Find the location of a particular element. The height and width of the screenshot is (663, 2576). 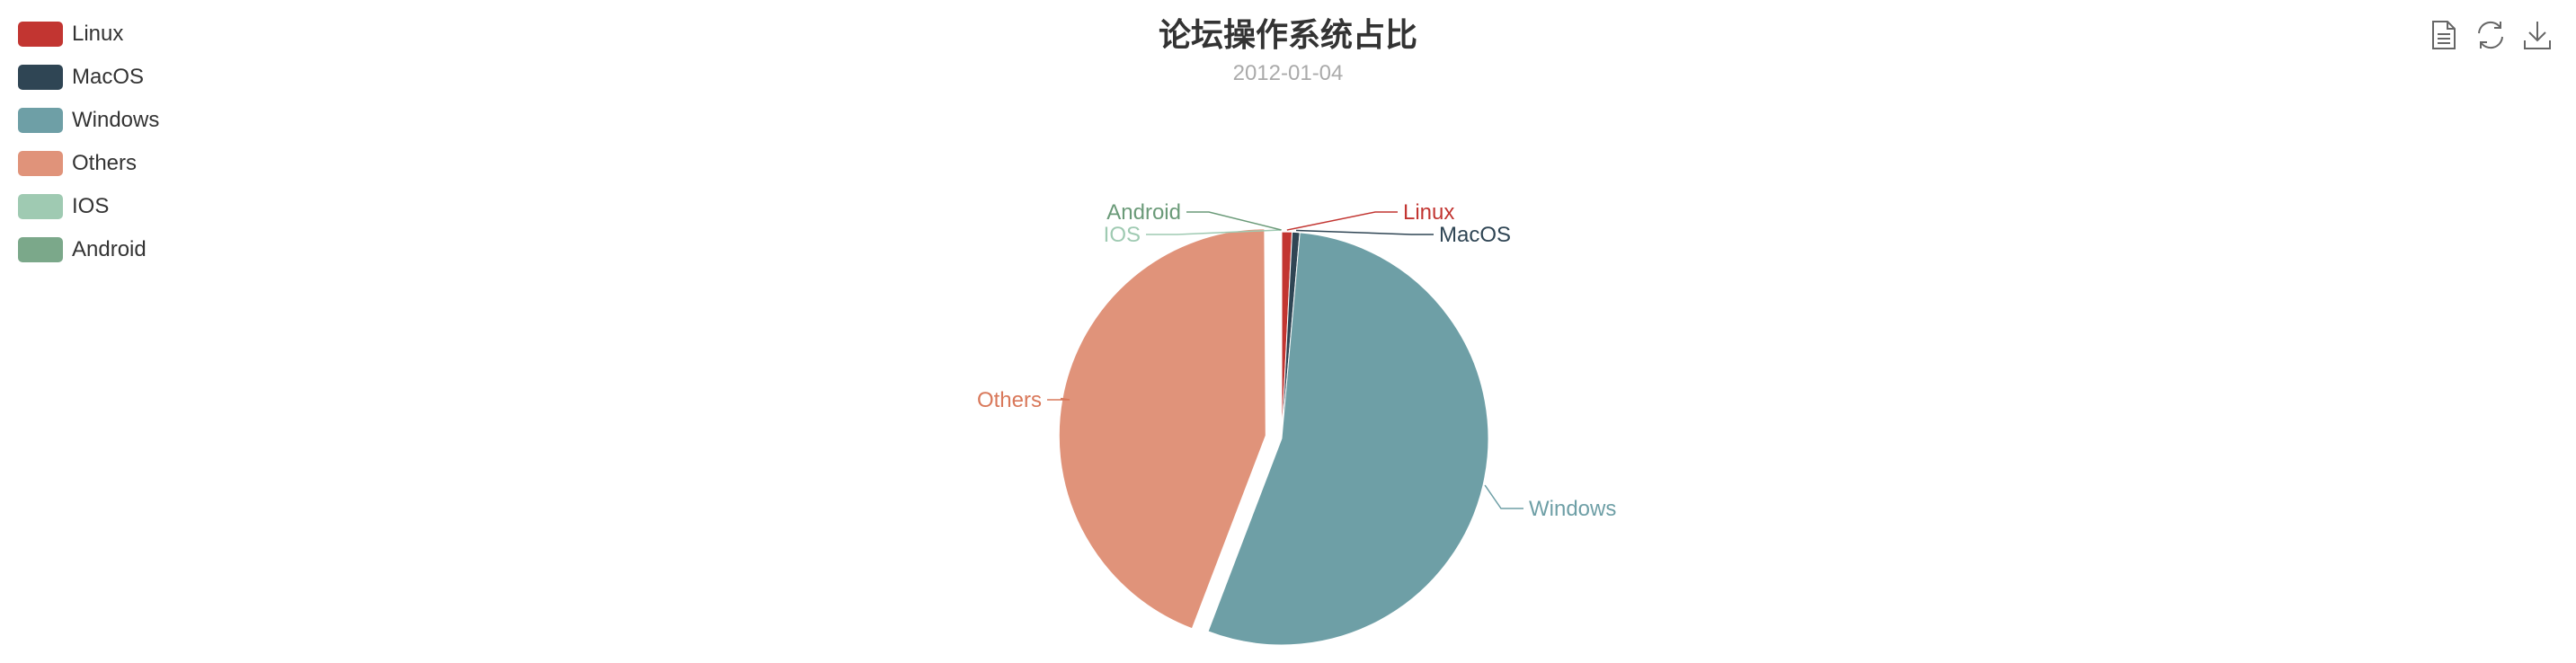

slice-label-android: Android is located at coordinates (1143, 212).